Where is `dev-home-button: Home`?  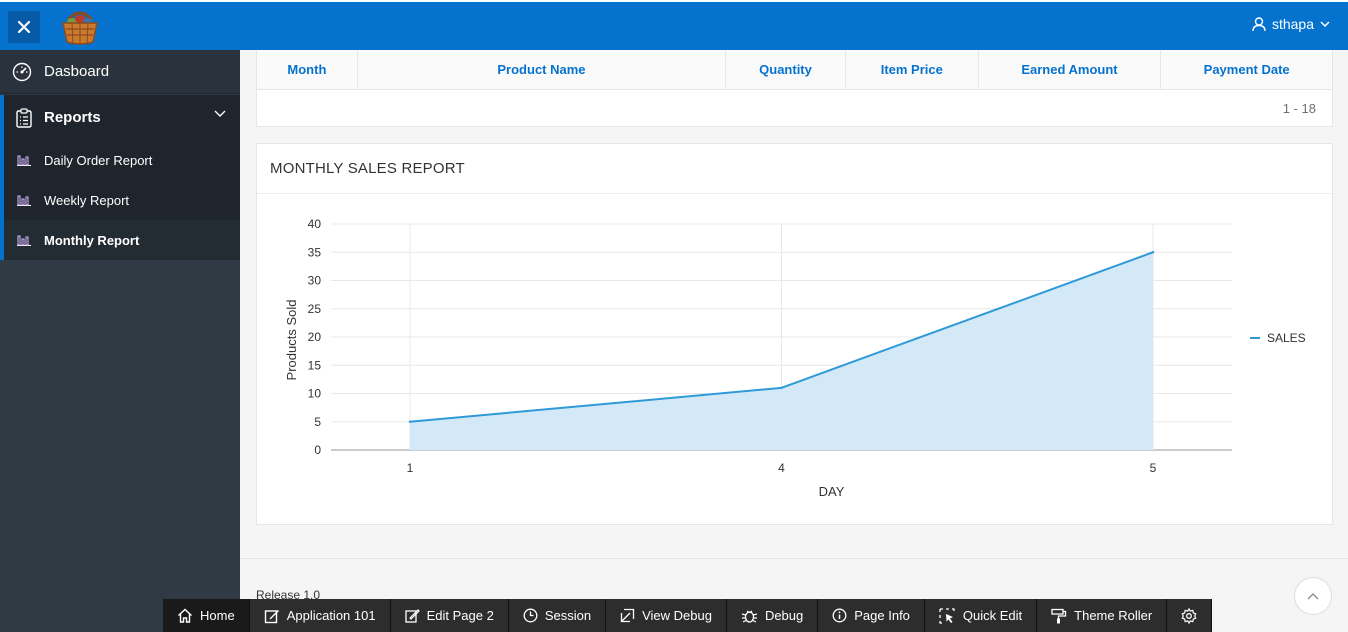 dev-home-button: Home is located at coordinates (206, 615).